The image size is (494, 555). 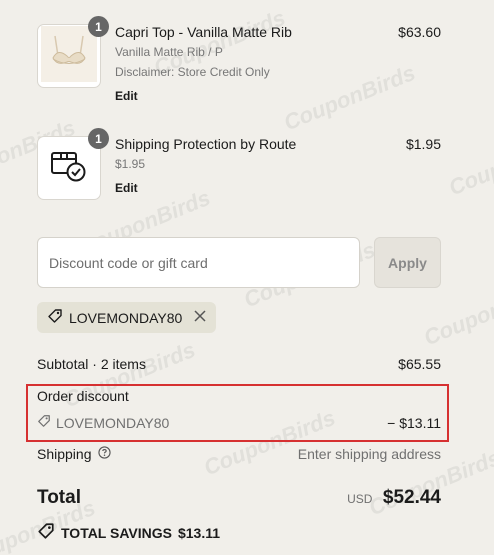 What do you see at coordinates (239, 498) in the screenshot?
I see `total-row: Total USD $52.44` at bounding box center [239, 498].